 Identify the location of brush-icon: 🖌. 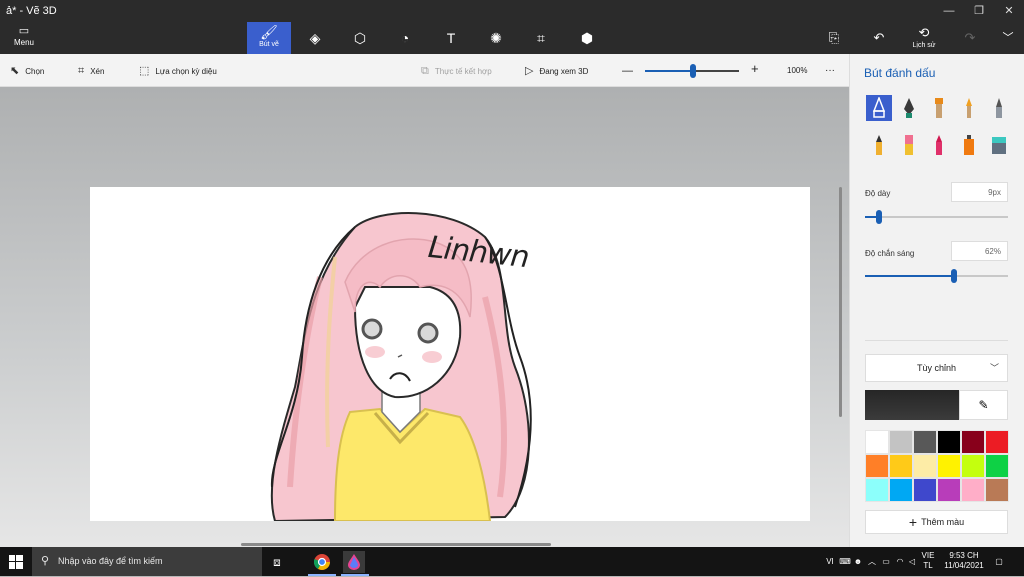
(269, 32).